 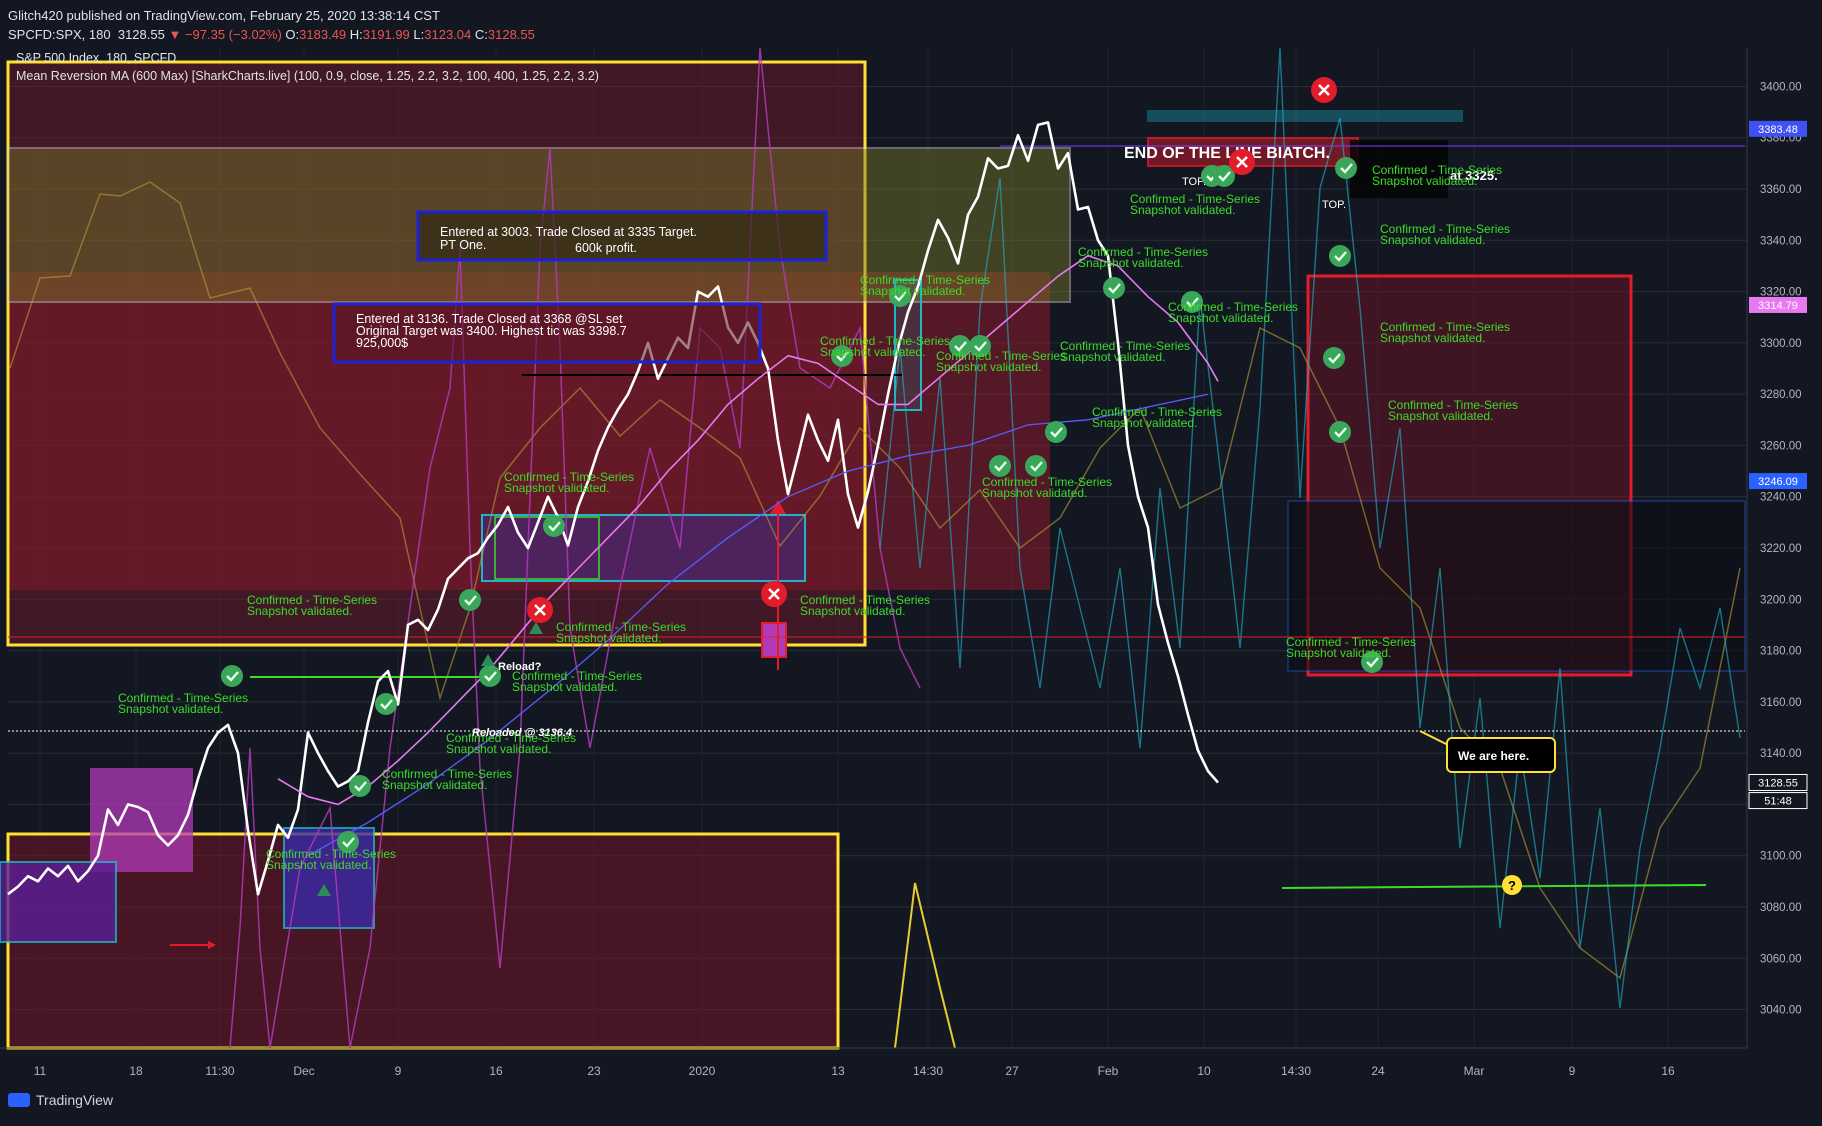 I want to click on y-tick-label: 3220.00, so click(x=1781, y=549).